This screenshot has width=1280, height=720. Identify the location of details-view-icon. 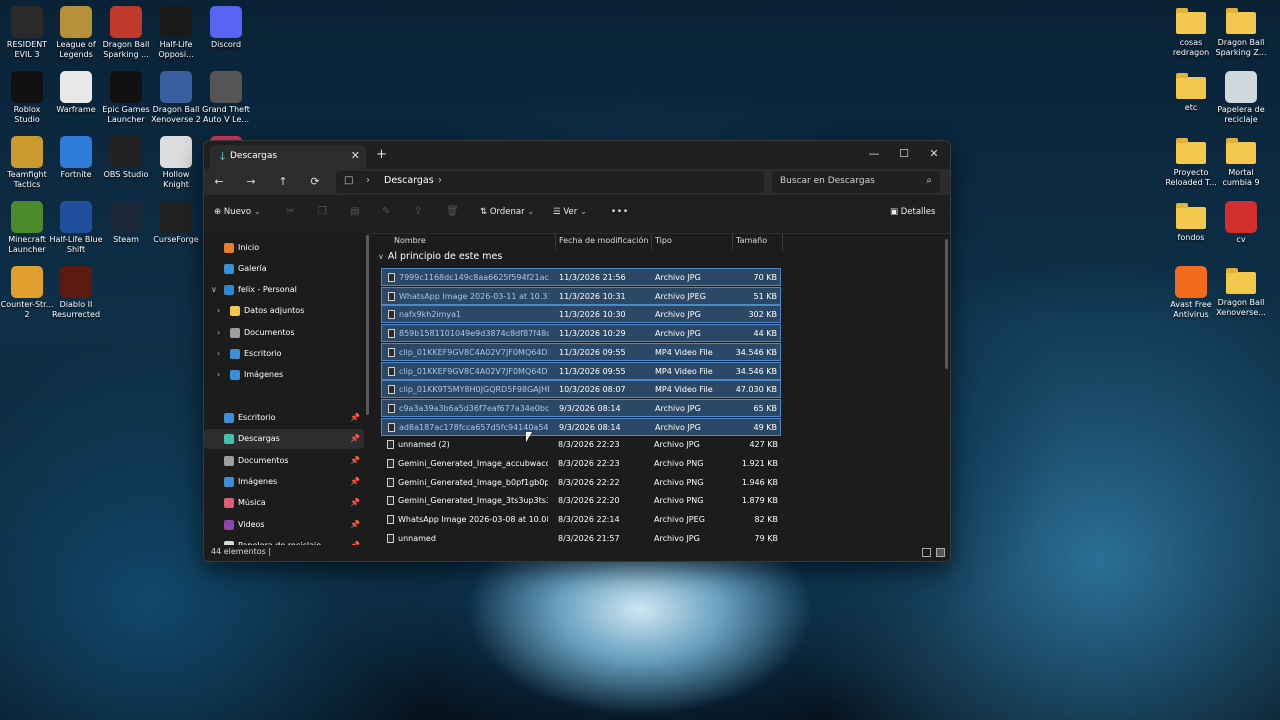
(926, 552).